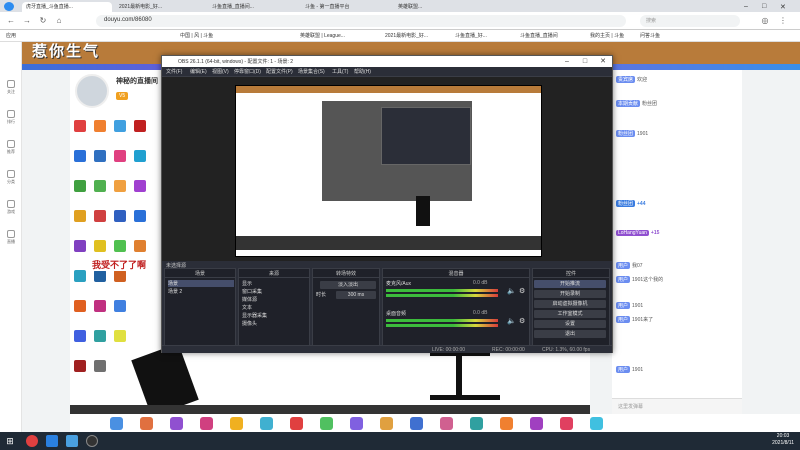  I want to click on menu-help: 帮助(H), so click(362, 71).